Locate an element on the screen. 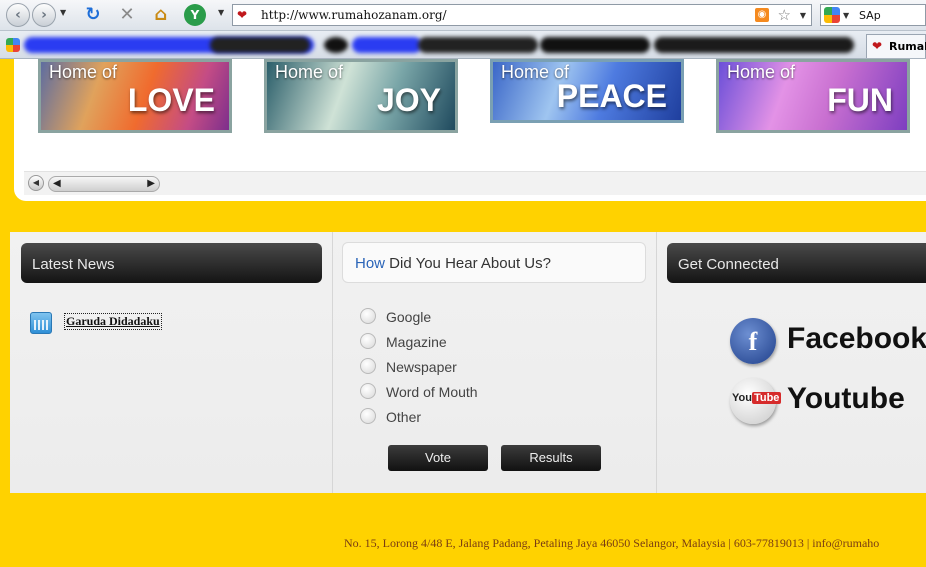 The image size is (926, 567). poll-option-label: Magazine is located at coordinates (416, 342).